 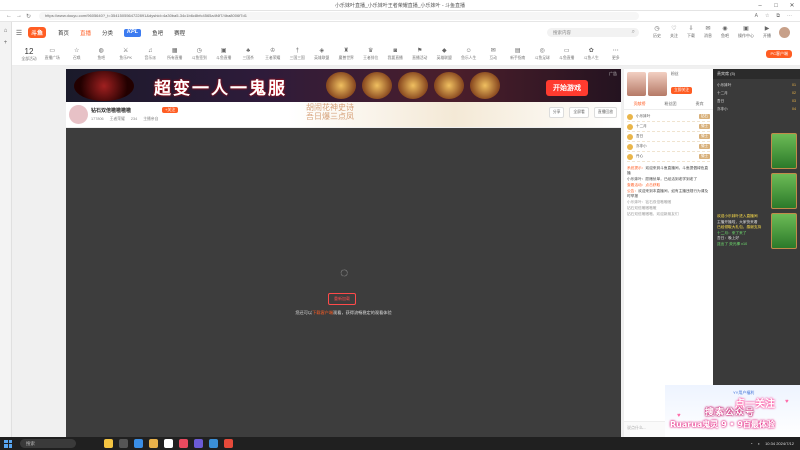 I want to click on download-client-link: 下载客户端, so click(x=322, y=312).